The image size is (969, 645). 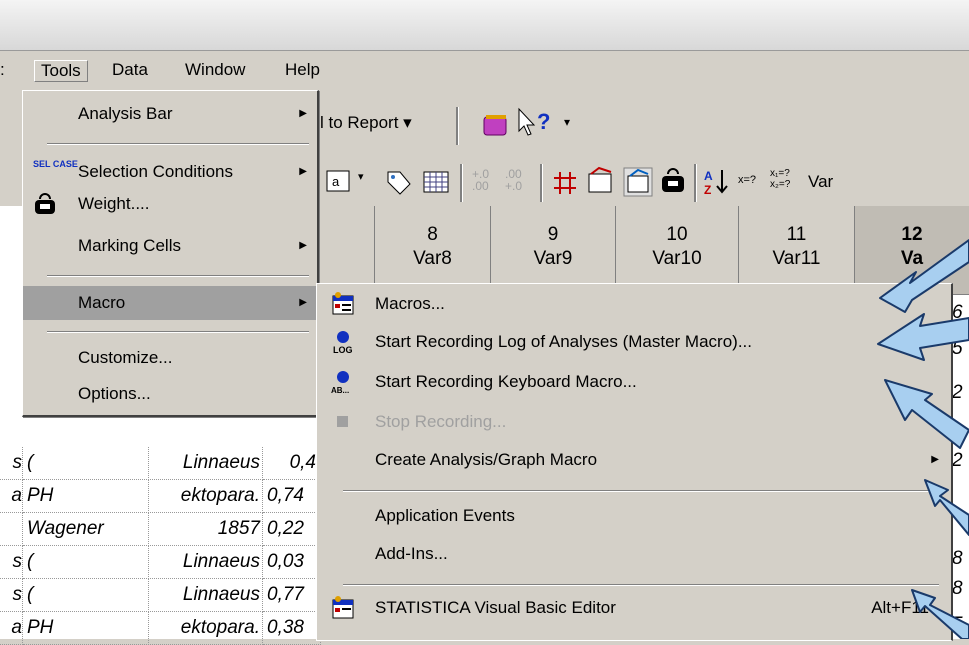 What do you see at coordinates (912, 234) in the screenshot?
I see `column-number: 12` at bounding box center [912, 234].